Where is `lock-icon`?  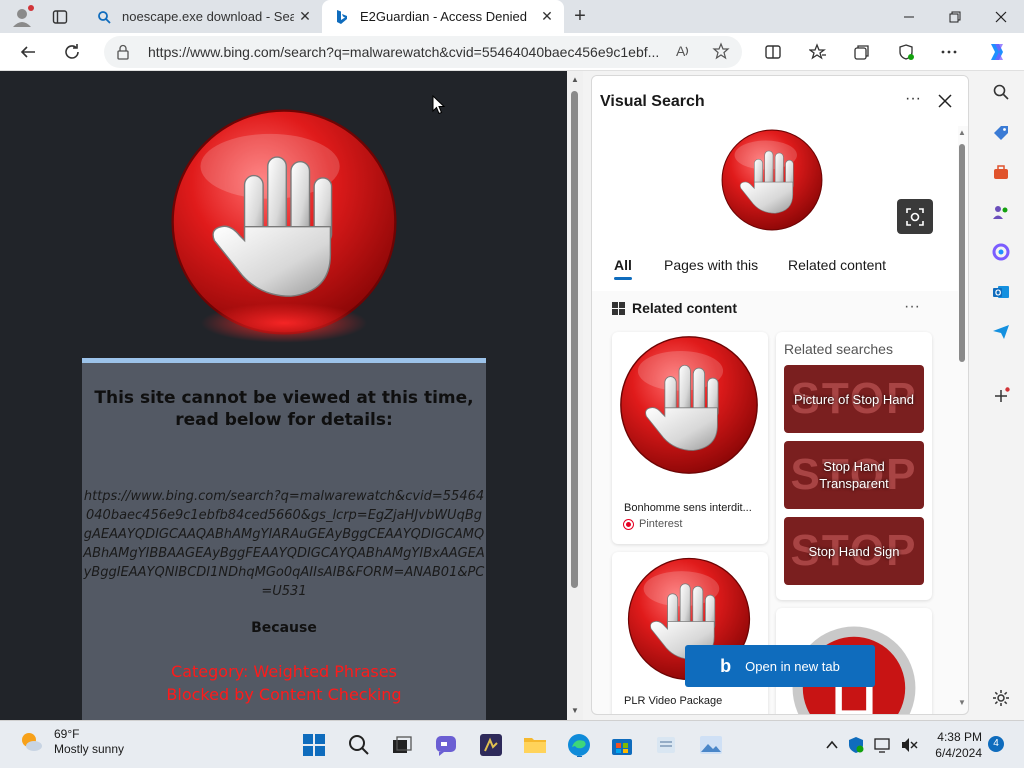 lock-icon is located at coordinates (123, 54).